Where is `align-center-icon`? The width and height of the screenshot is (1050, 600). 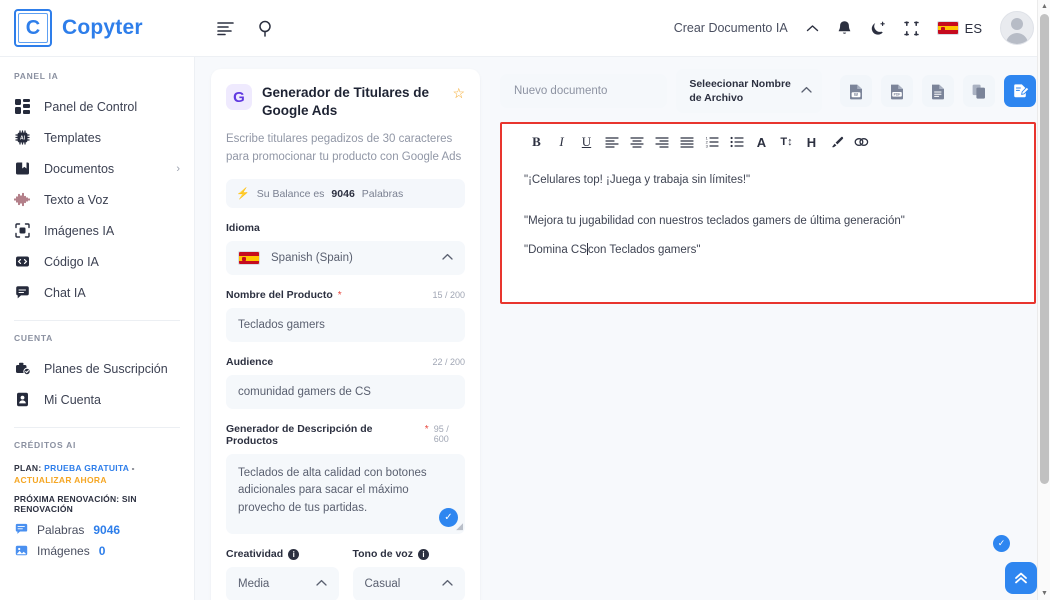
align-center-icon is located at coordinates (636, 142).